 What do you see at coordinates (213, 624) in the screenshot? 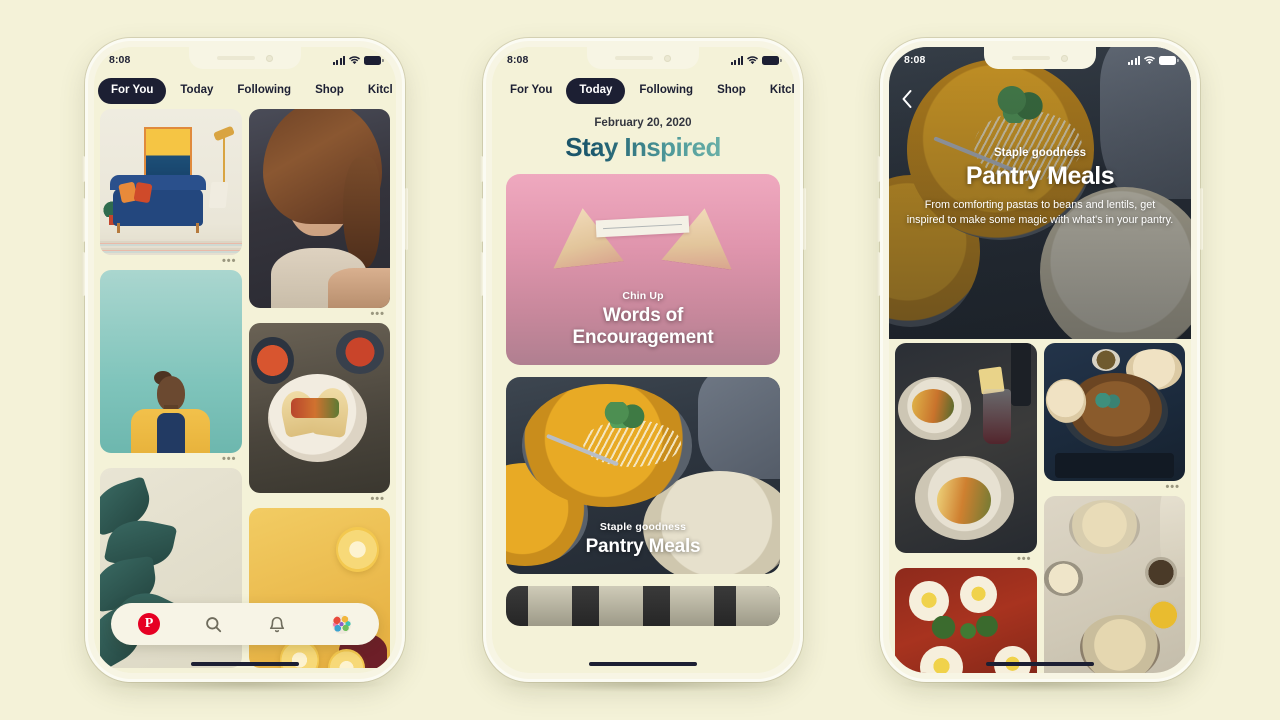
I see `nav-search-button` at bounding box center [213, 624].